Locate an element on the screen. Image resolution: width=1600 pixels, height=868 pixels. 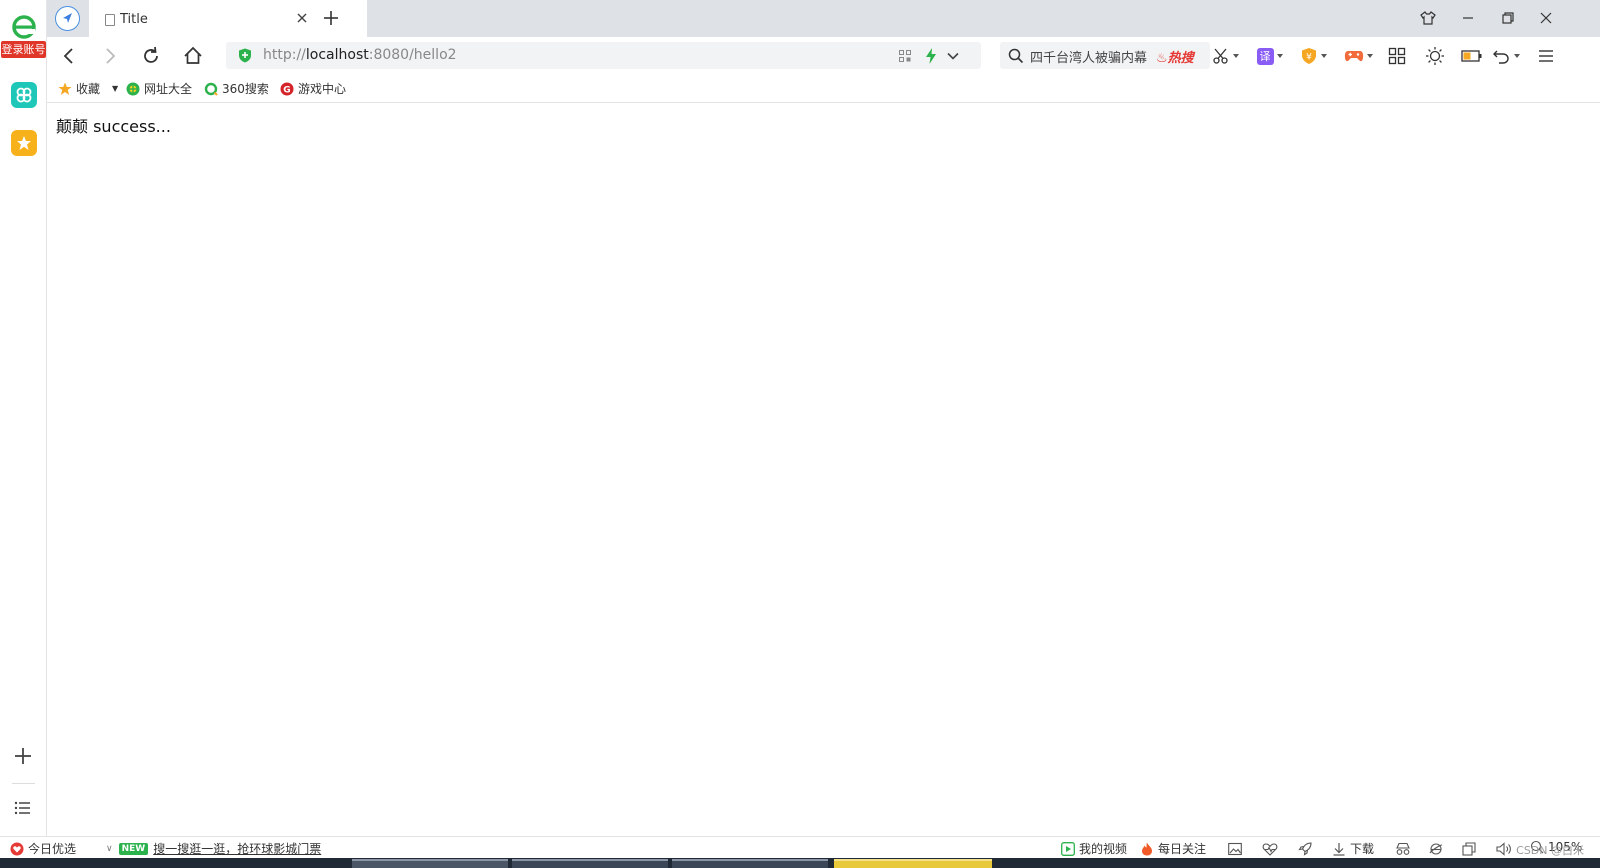
news-link: 搜一搜逛一逛，抢环球影城门票 is located at coordinates (237, 848).